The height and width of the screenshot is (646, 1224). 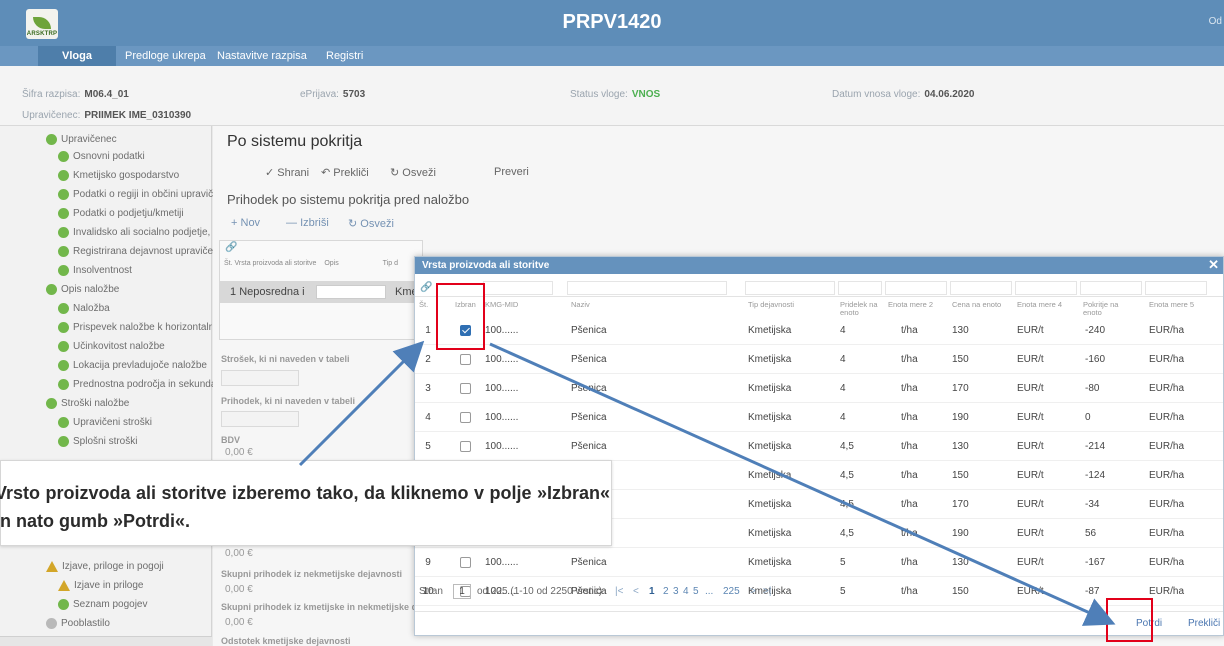 What do you see at coordinates (731, 591) in the screenshot?
I see `page-link-last: 225` at bounding box center [731, 591].